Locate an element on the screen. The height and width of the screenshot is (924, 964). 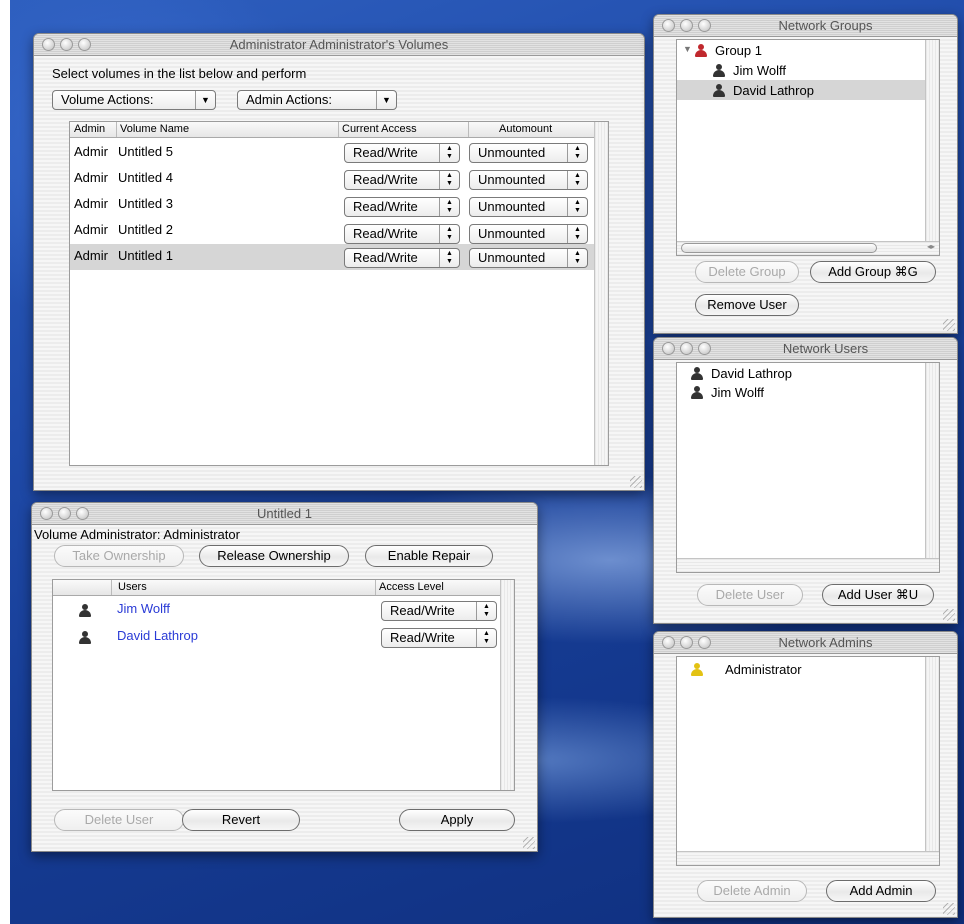
access-level-value: Read/Write is located at coordinates (422, 637).